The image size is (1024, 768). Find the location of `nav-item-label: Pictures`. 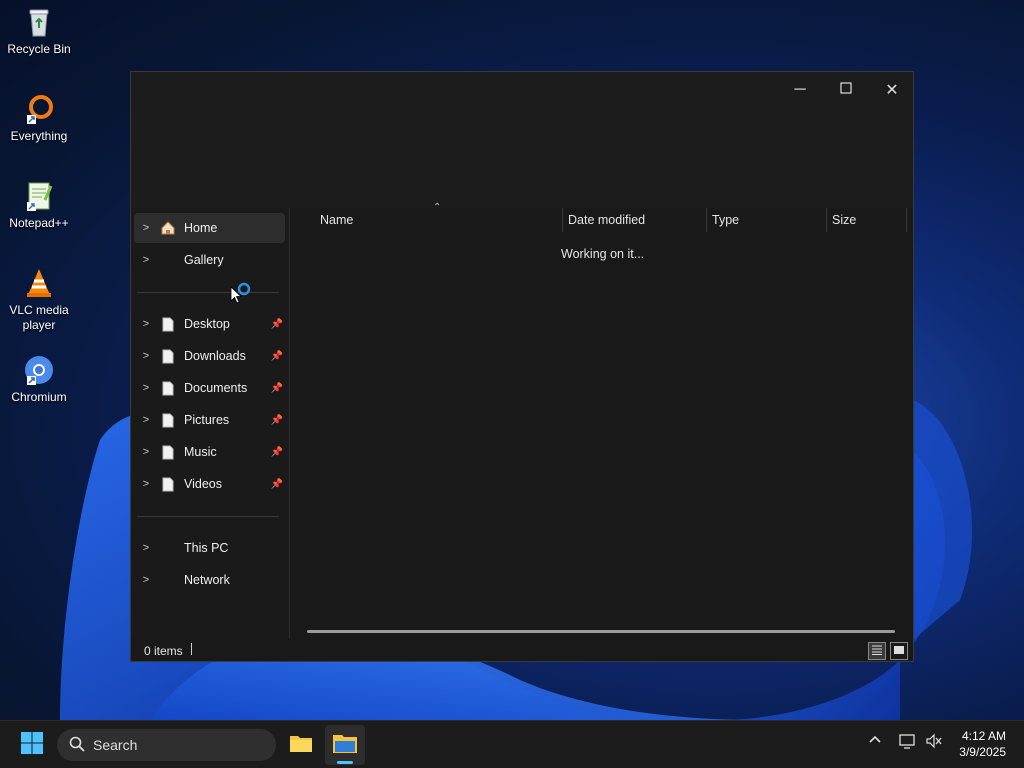

nav-item-label: Pictures is located at coordinates (207, 420).